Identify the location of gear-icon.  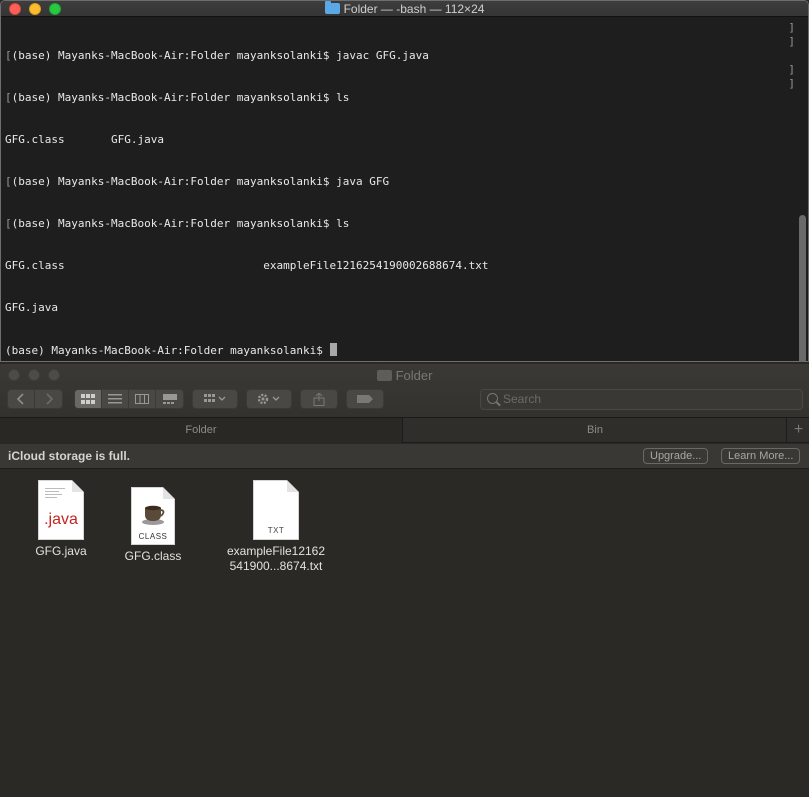
(268, 399).